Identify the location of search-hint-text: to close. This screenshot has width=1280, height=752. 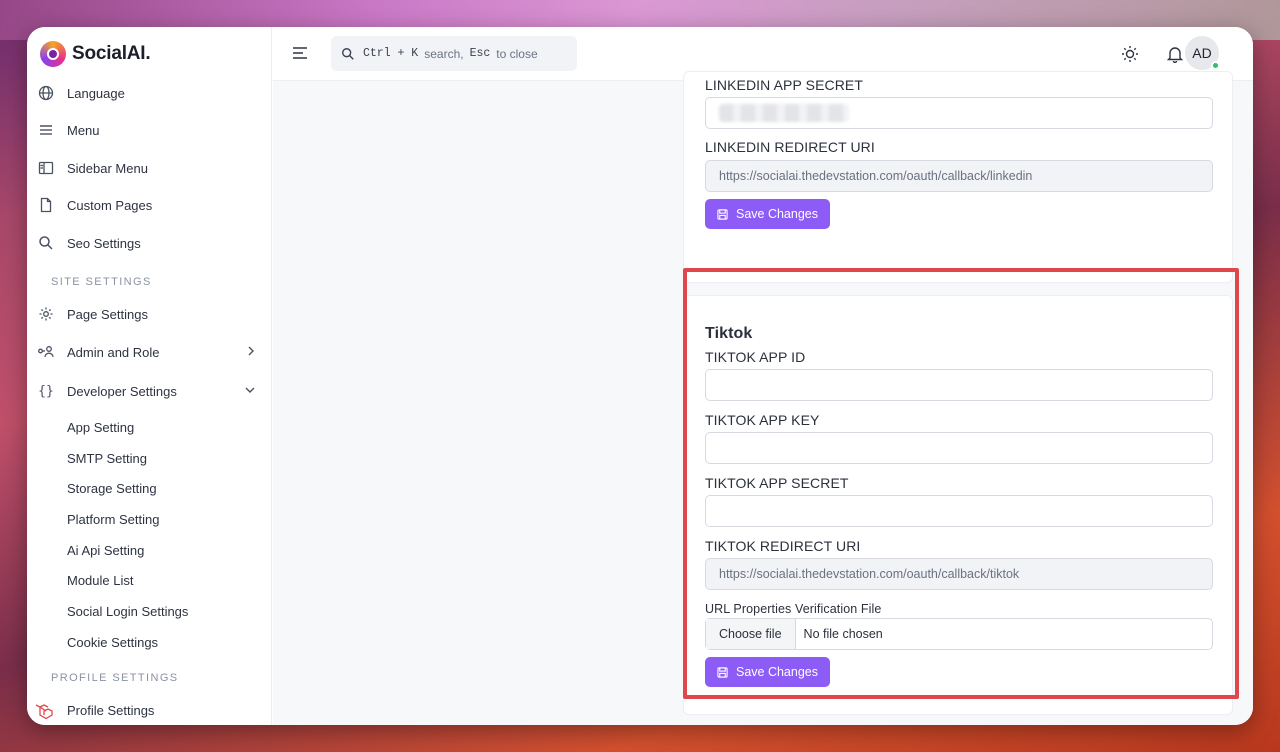
(517, 53).